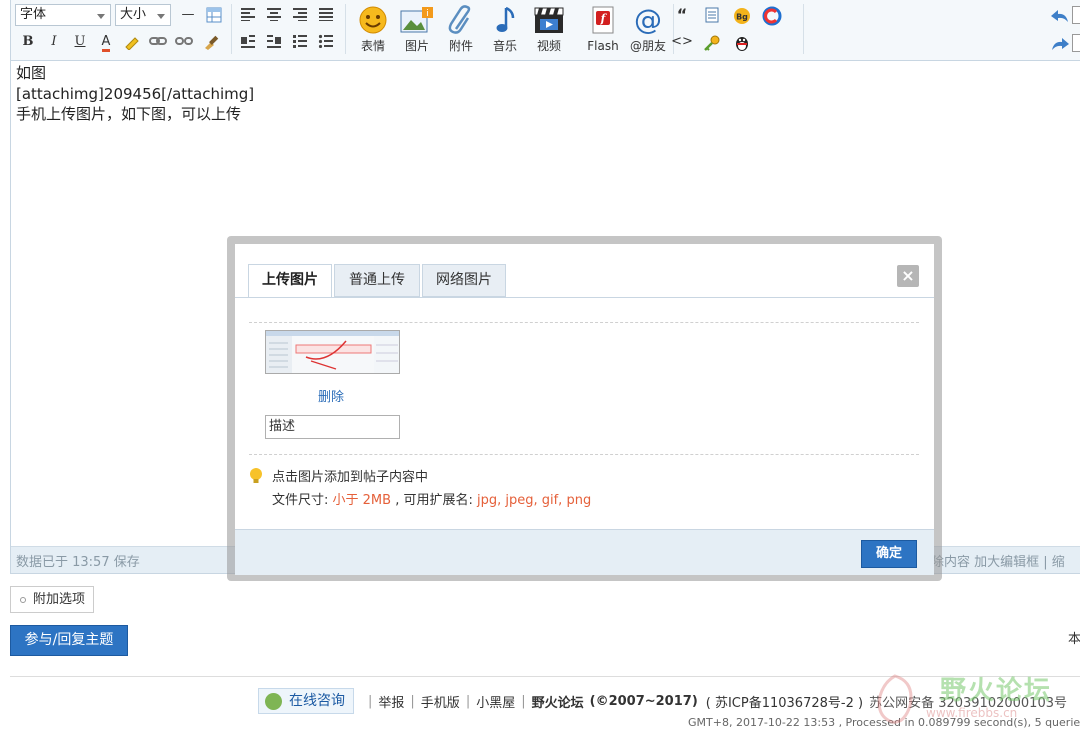 The image size is (1080, 732). I want to click on table-icon, so click(214, 15).